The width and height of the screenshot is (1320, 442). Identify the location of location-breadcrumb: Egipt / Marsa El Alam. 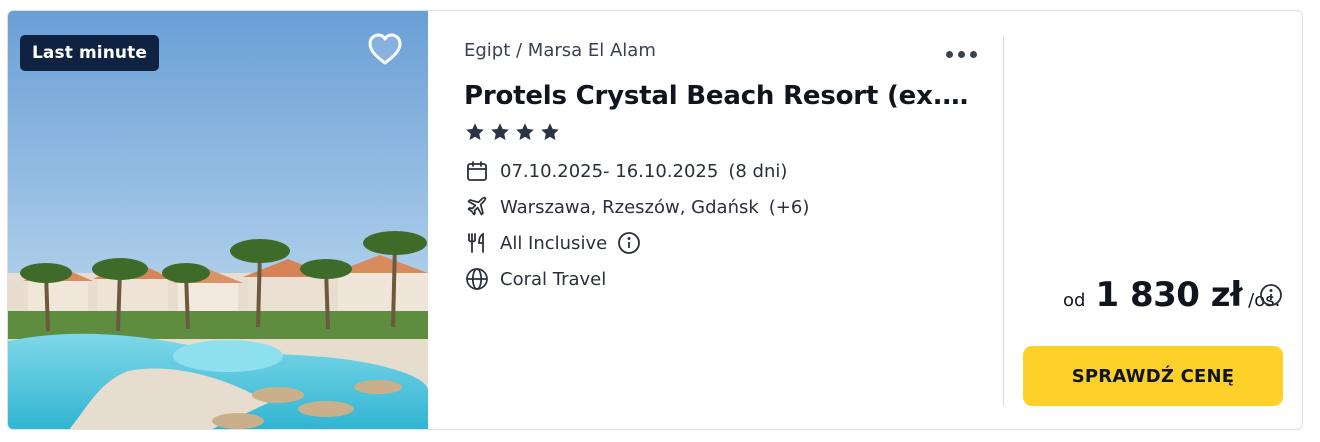
(560, 50).